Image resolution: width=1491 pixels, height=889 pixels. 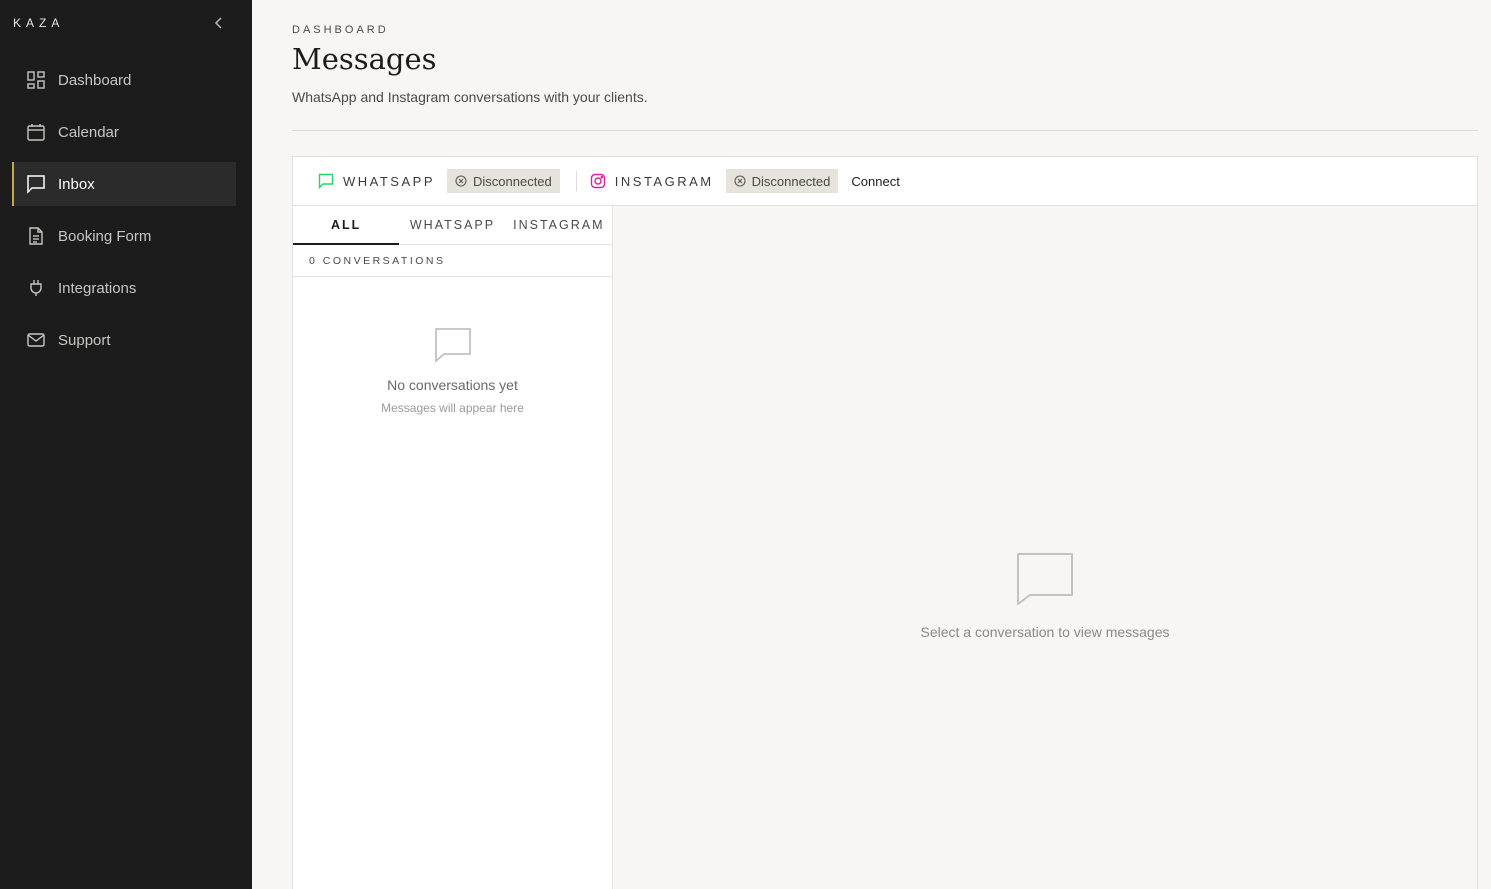 I want to click on separator, so click(x=576, y=181).